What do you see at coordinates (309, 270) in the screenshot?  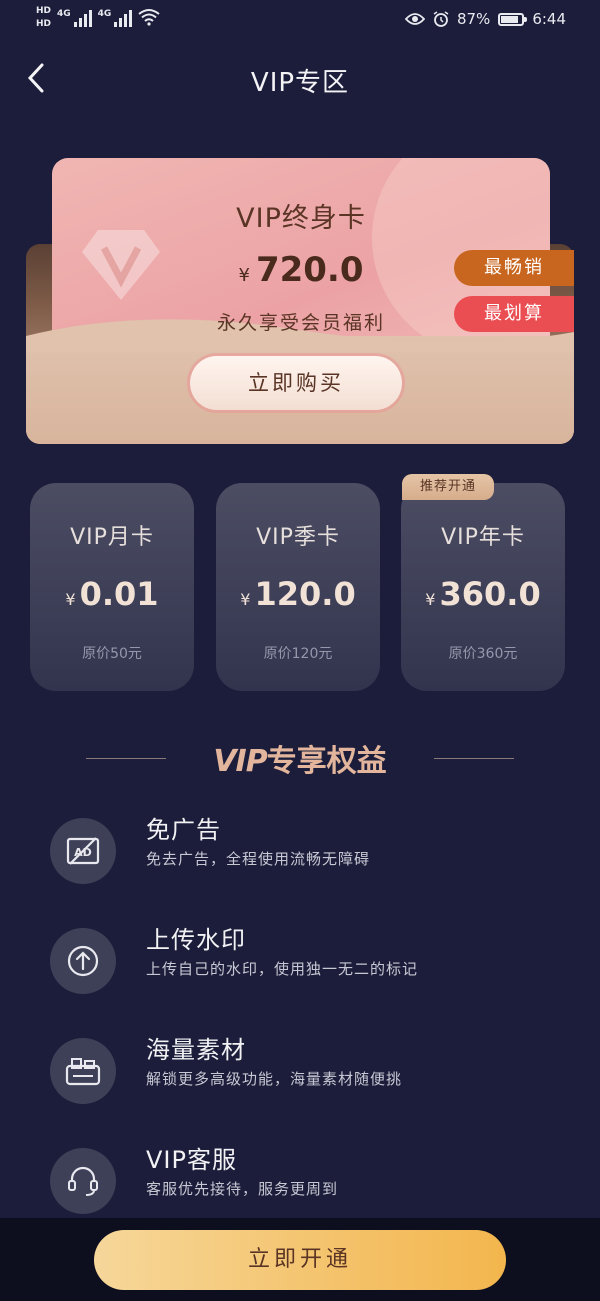 I see `price-value: 720.0` at bounding box center [309, 270].